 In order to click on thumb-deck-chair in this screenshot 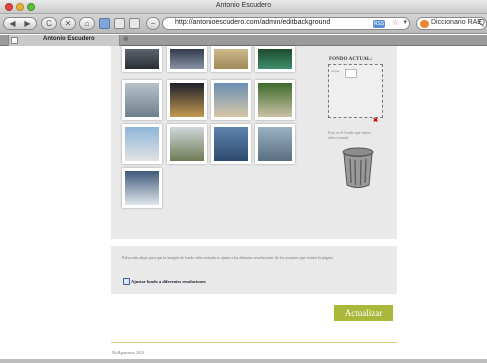, I will do `click(275, 100)`.